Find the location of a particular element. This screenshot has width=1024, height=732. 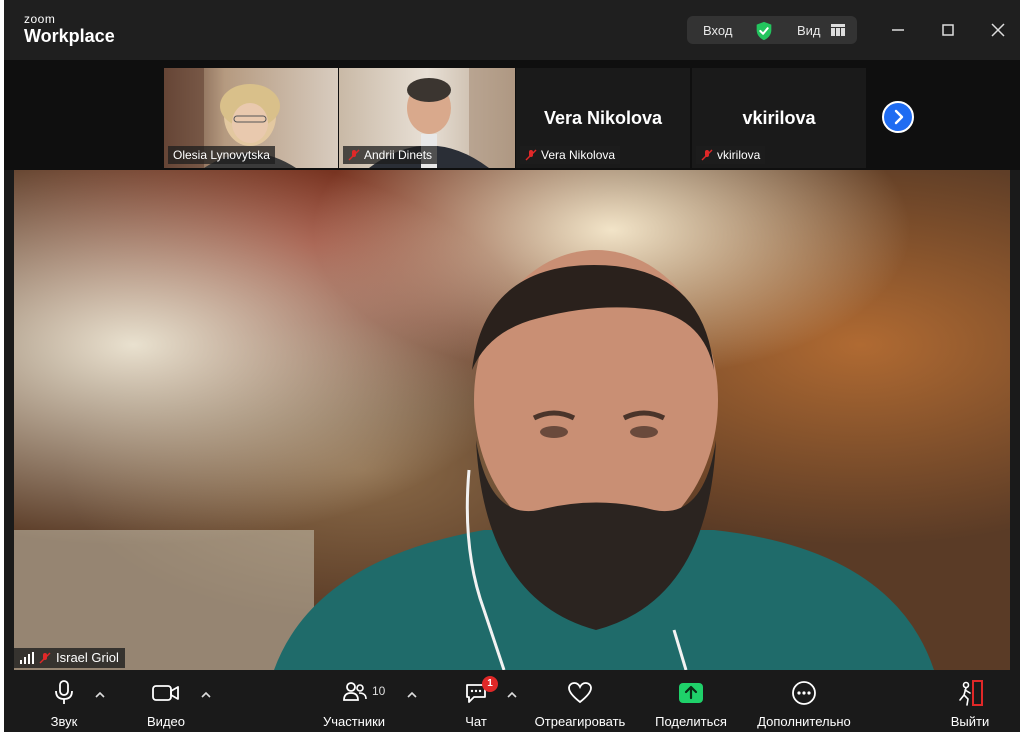

chat-button: 1 Чат is located at coordinates (477, 704).